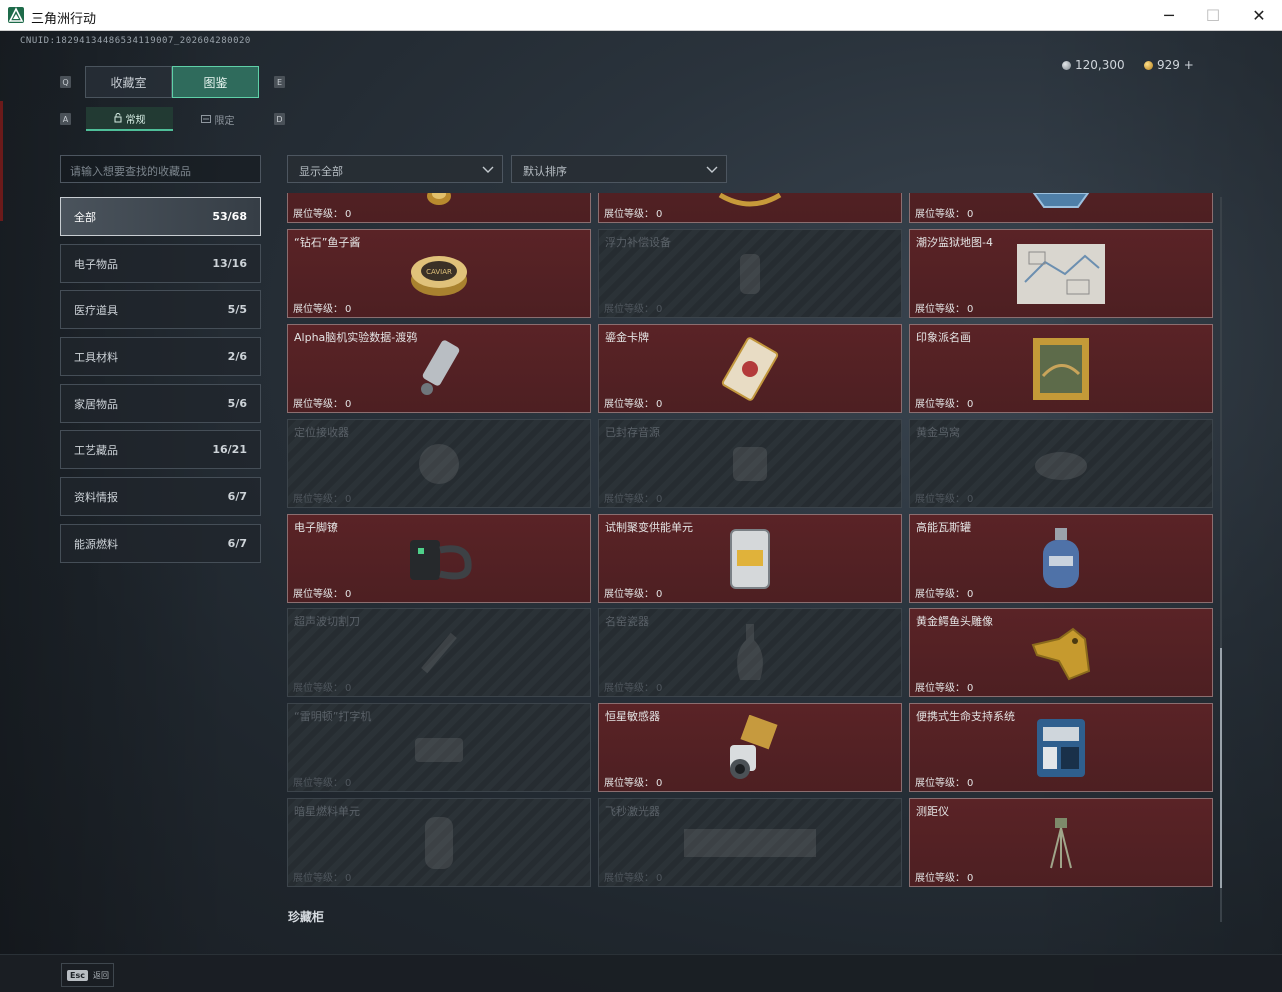 The width and height of the screenshot is (1282, 992). Describe the element at coordinates (160, 449) in the screenshot. I see `category-crafts: 工艺藏品 16/21` at that location.